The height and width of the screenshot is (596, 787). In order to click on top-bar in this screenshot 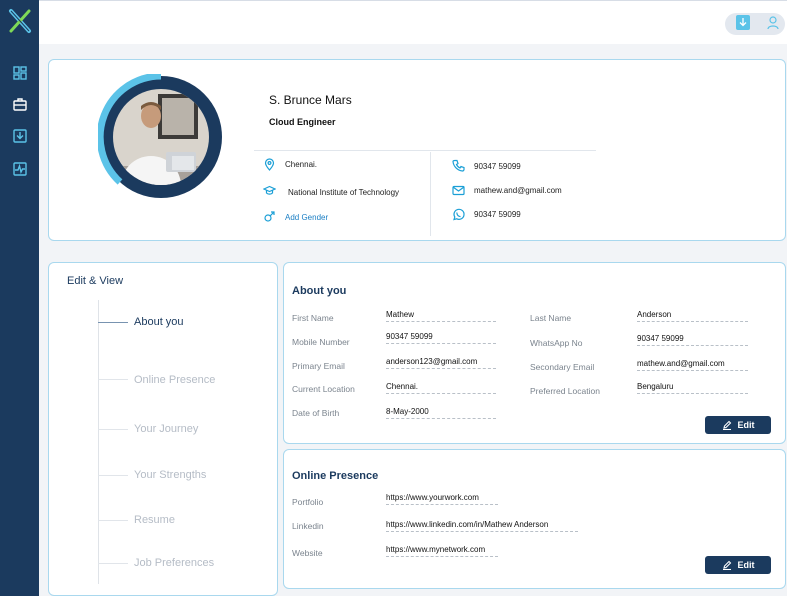, I will do `click(413, 22)`.